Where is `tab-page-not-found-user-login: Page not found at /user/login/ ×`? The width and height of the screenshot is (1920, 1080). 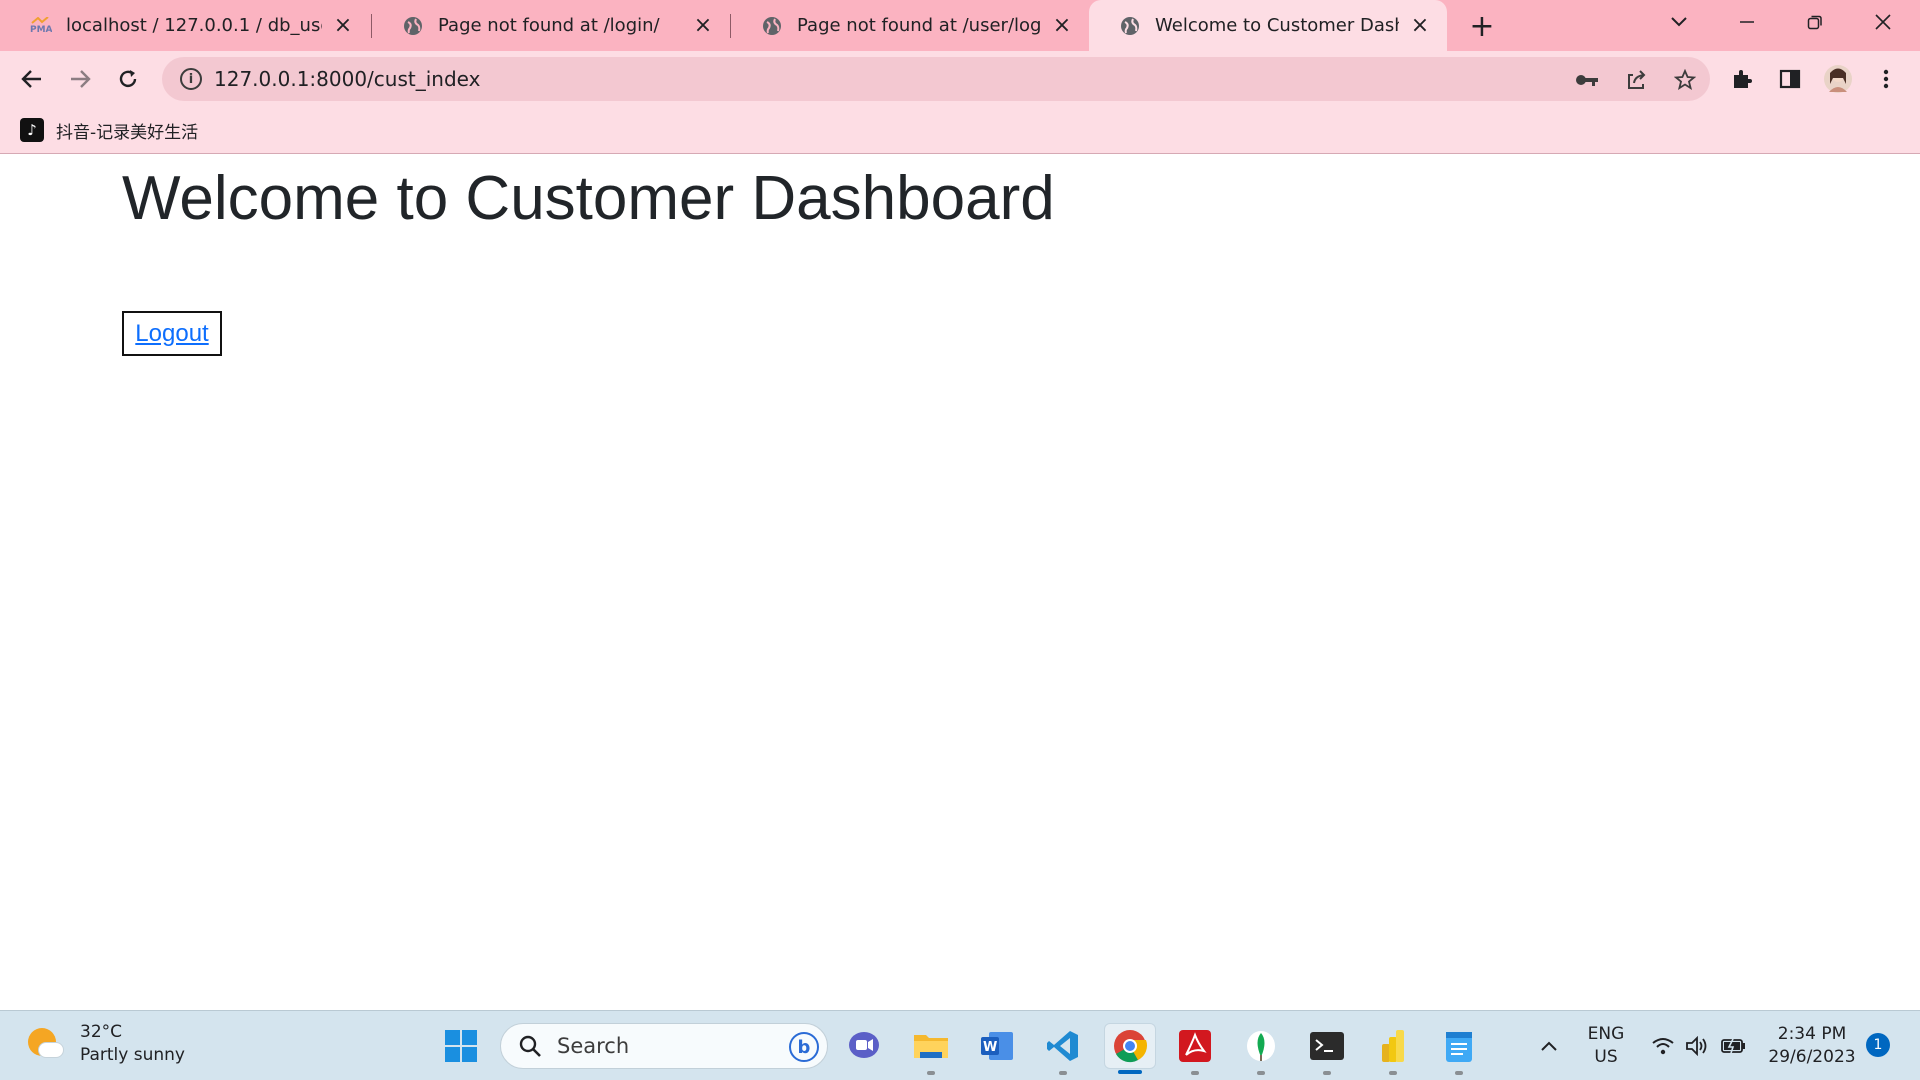 tab-page-not-found-user-login: Page not found at /user/login/ × is located at coordinates (910, 25).